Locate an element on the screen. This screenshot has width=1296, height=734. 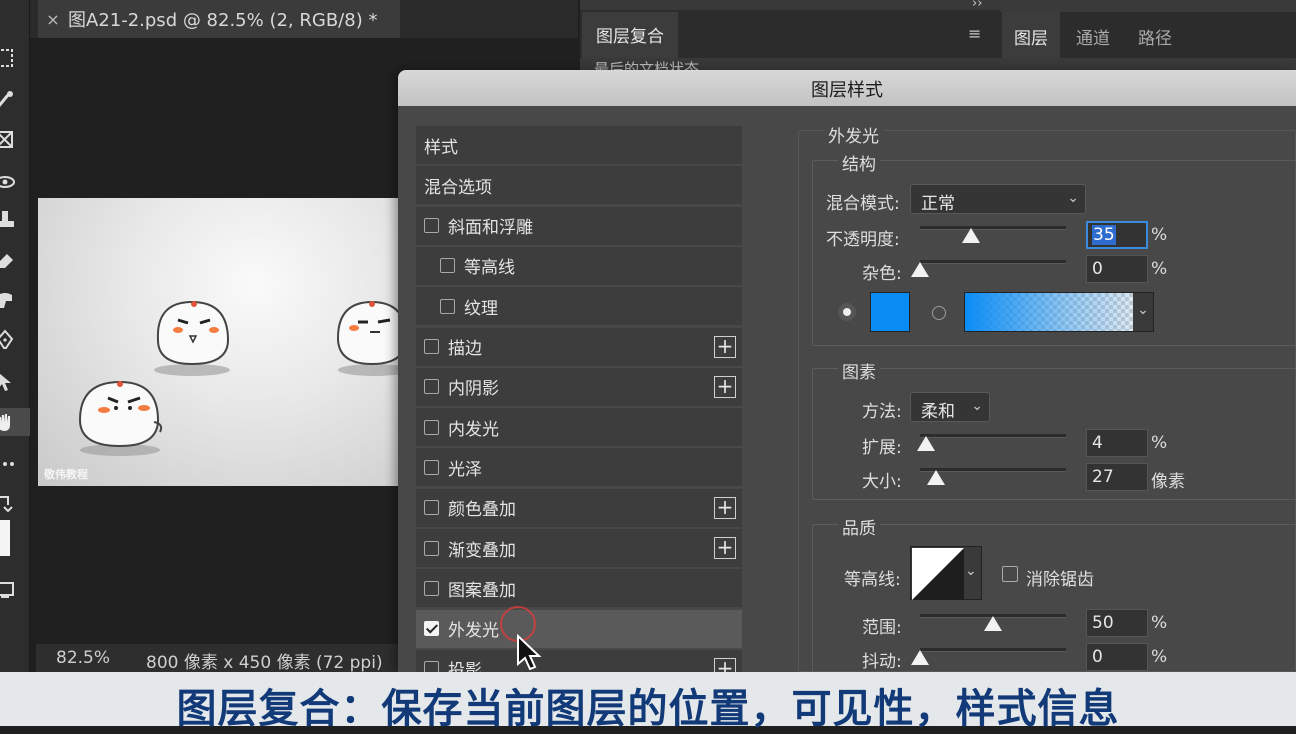
glow-color-swatch is located at coordinates (890, 312).